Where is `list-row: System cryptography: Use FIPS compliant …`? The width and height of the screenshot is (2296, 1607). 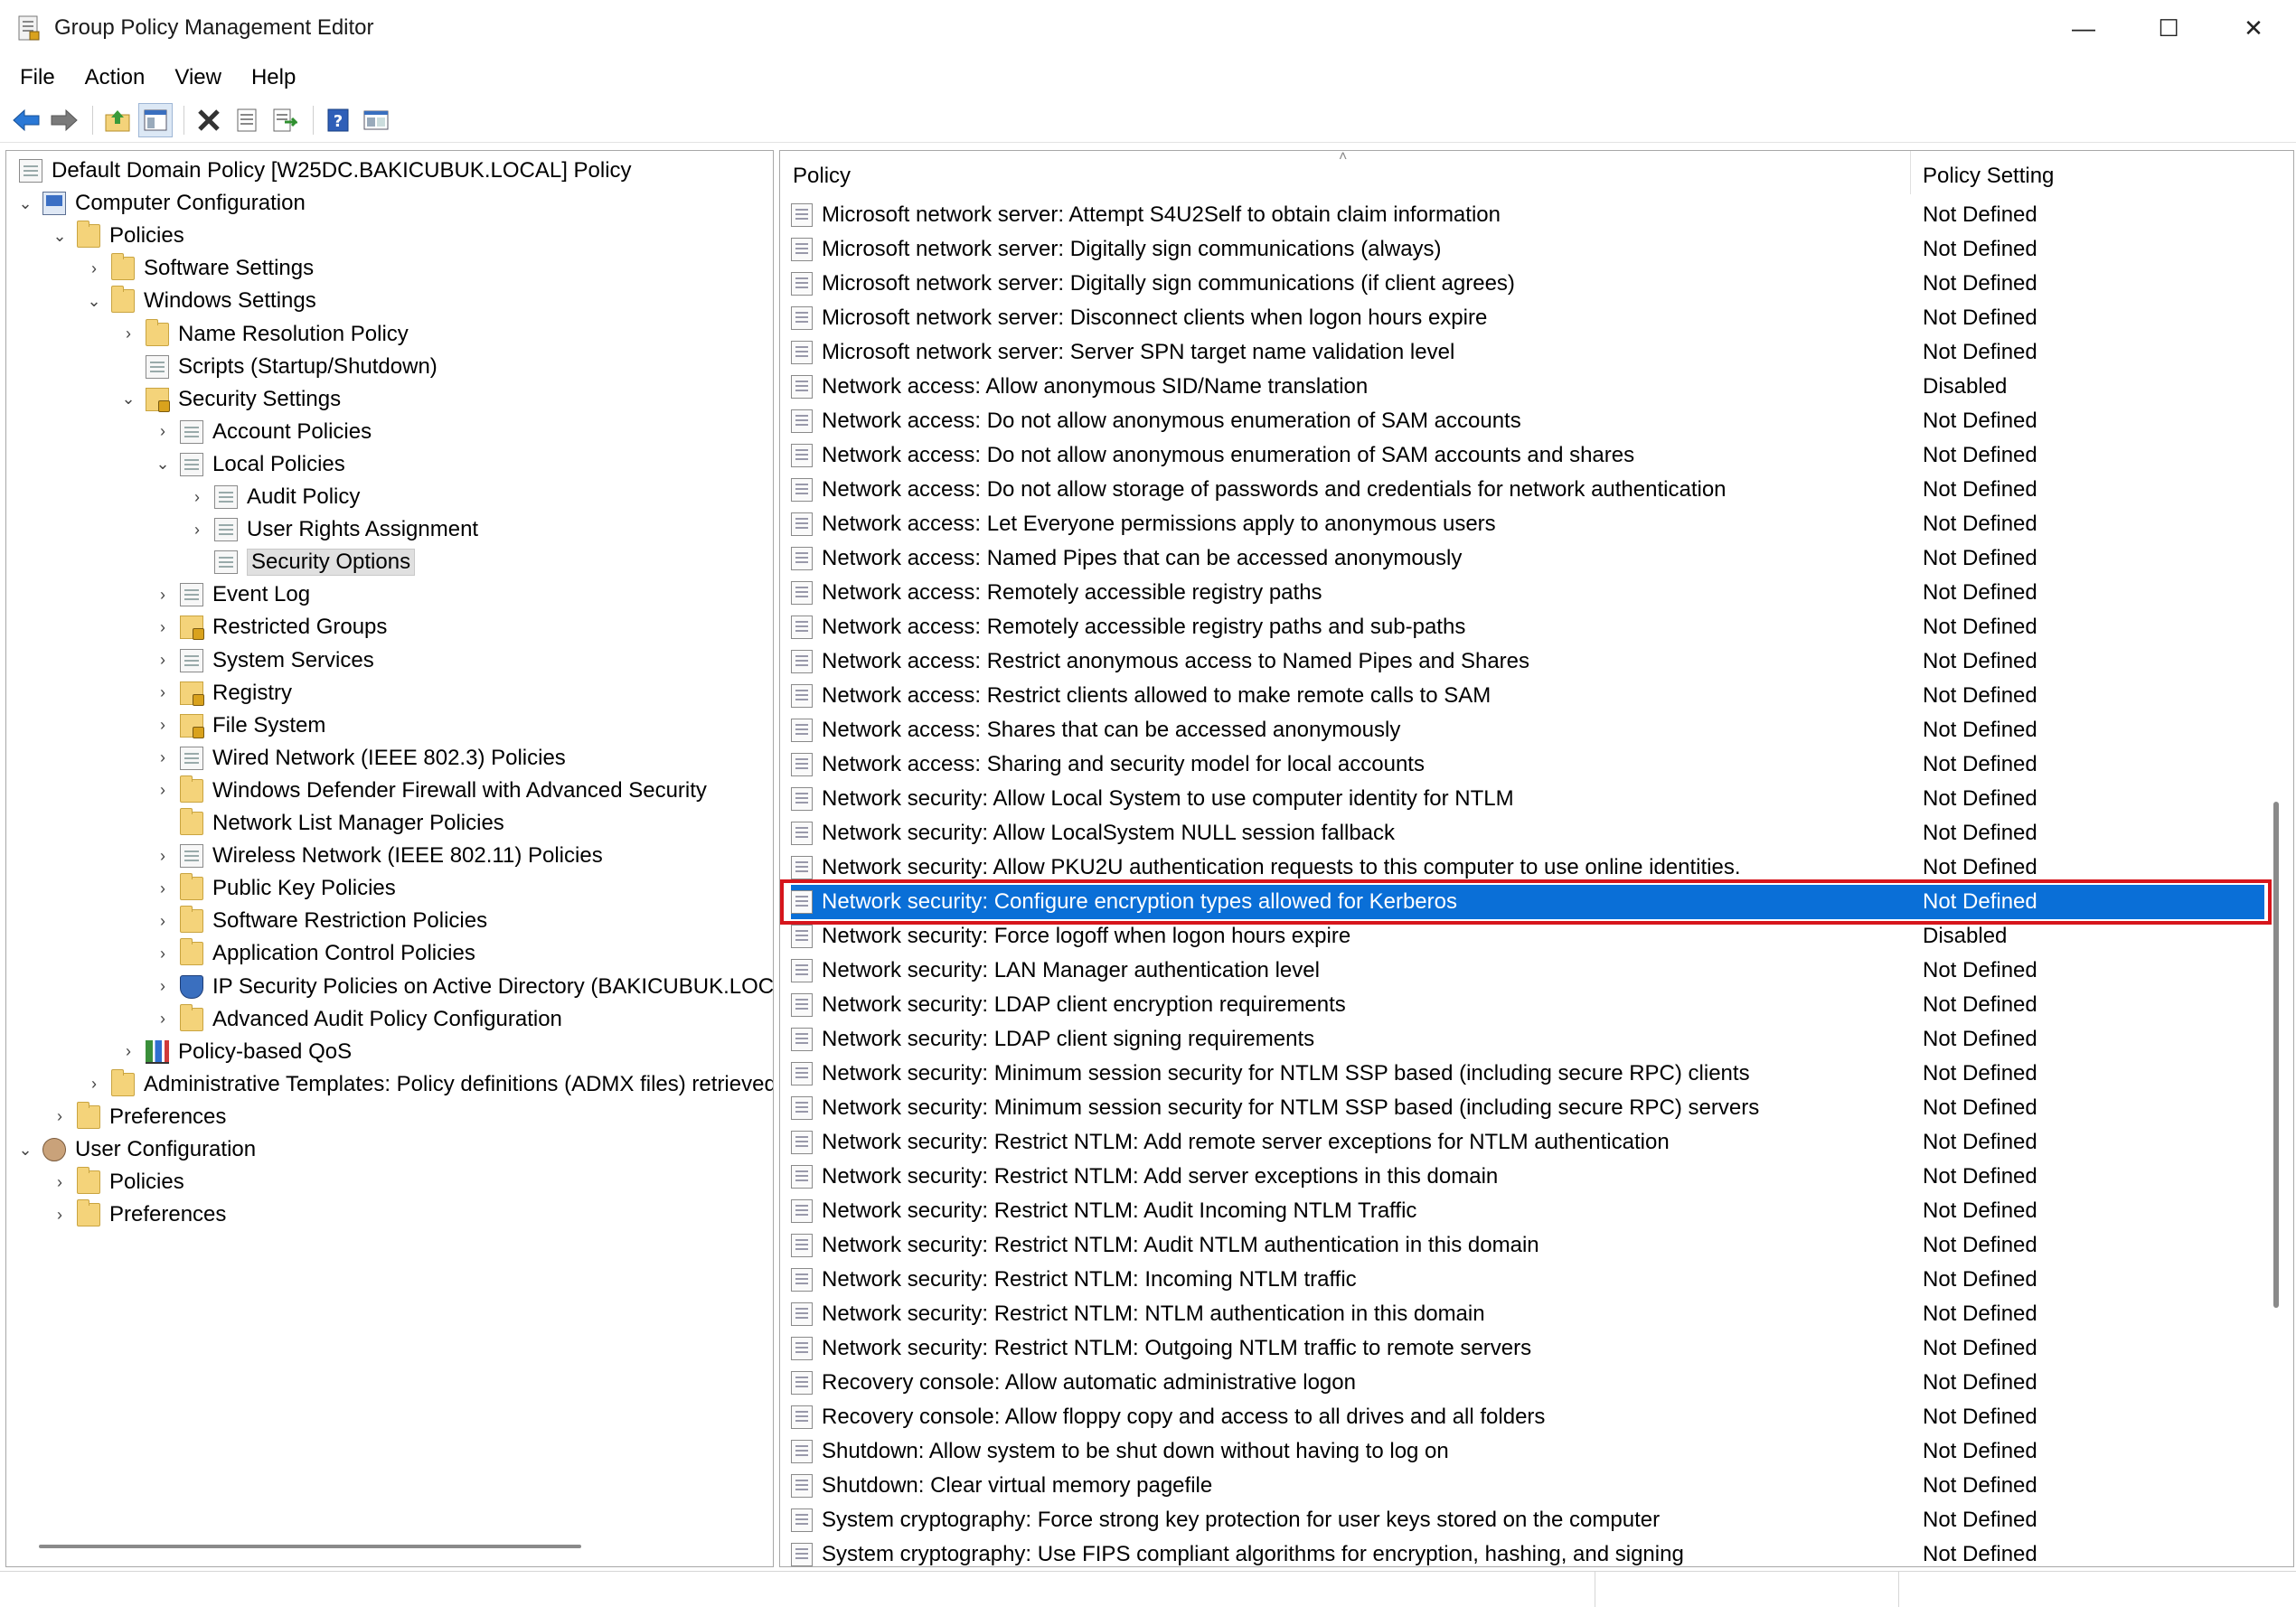 list-row: System cryptography: Use FIPS compliant … is located at coordinates (1527, 1551).